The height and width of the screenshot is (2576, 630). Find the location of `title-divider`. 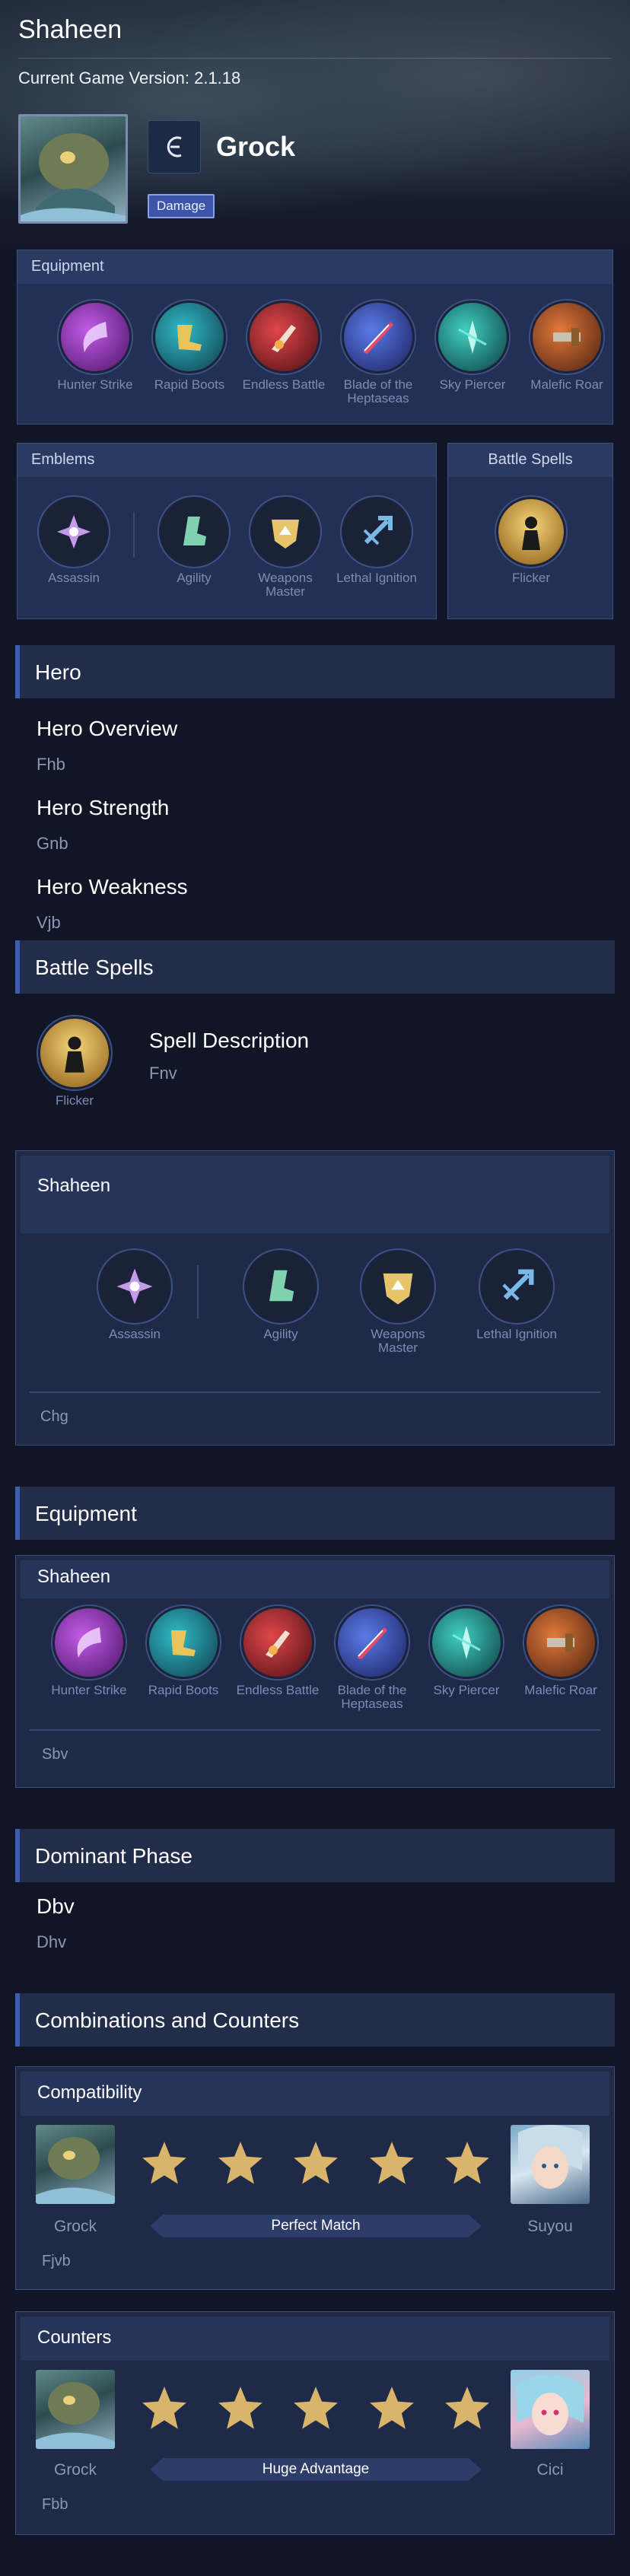

title-divider is located at coordinates (315, 59).